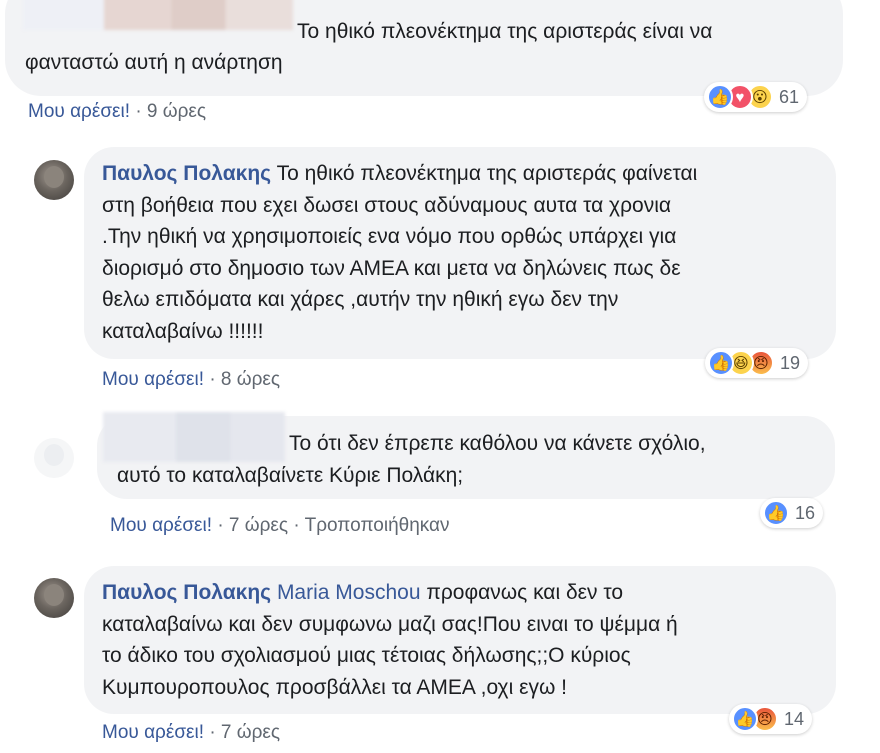 This screenshot has height=753, width=880. I want to click on comment-meta: Μου αρέσει! · 7 ώρες, so click(191, 733).